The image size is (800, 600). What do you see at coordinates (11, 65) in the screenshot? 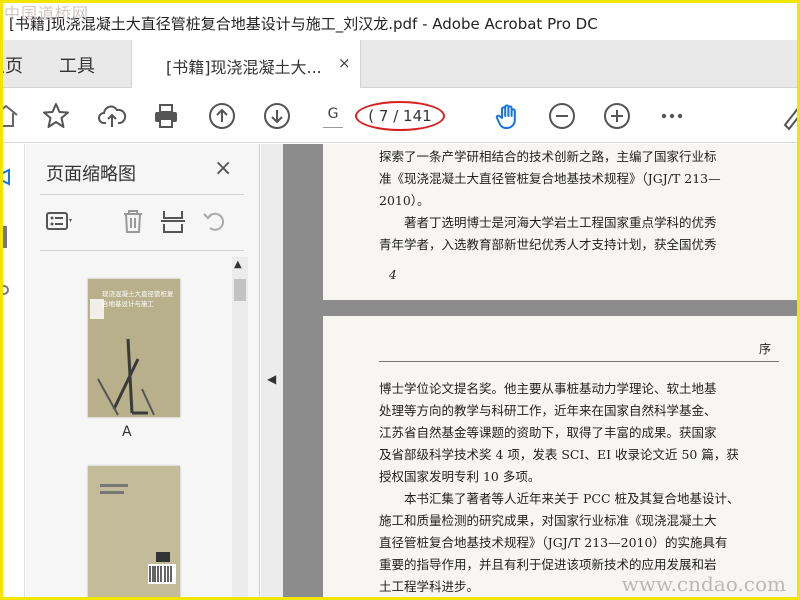
I see `tab-home: 主页` at bounding box center [11, 65].